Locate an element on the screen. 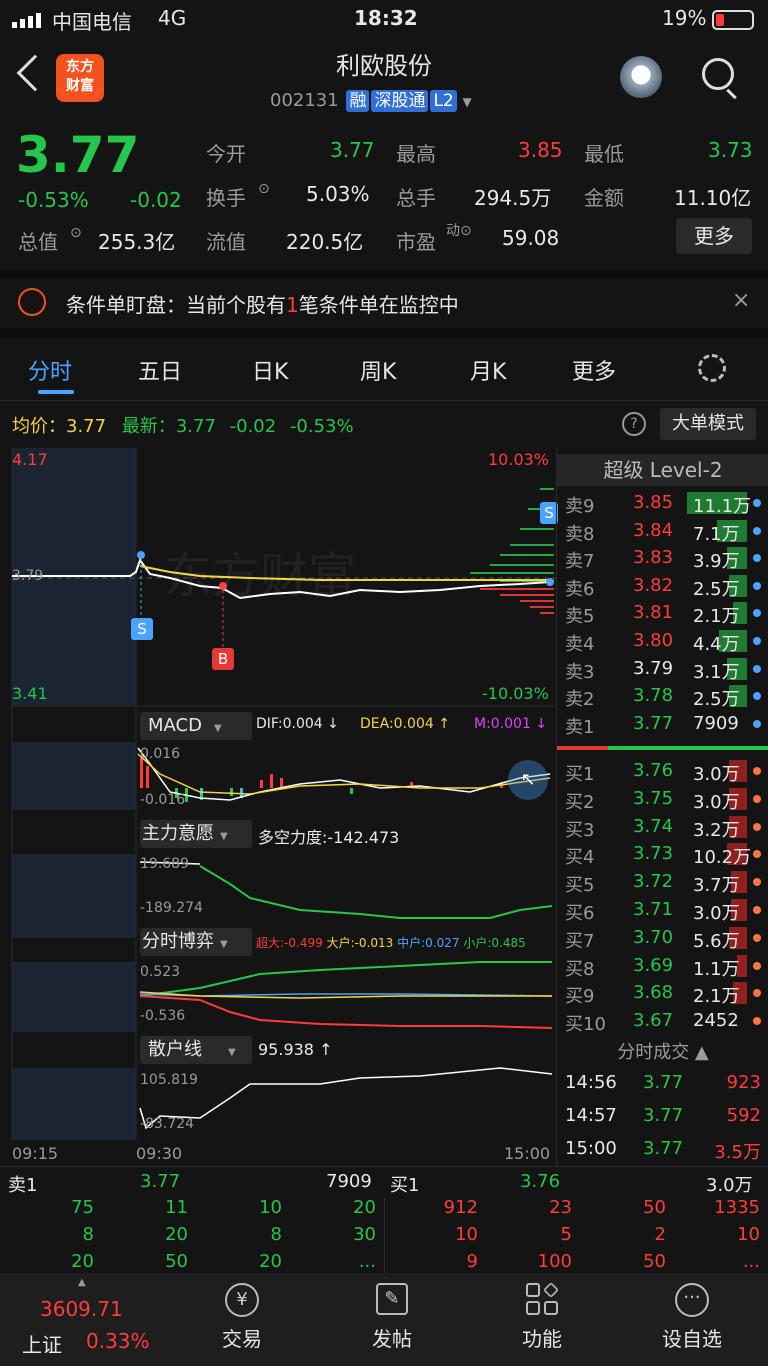  buy-level-label: 买6 is located at coordinates (580, 913).